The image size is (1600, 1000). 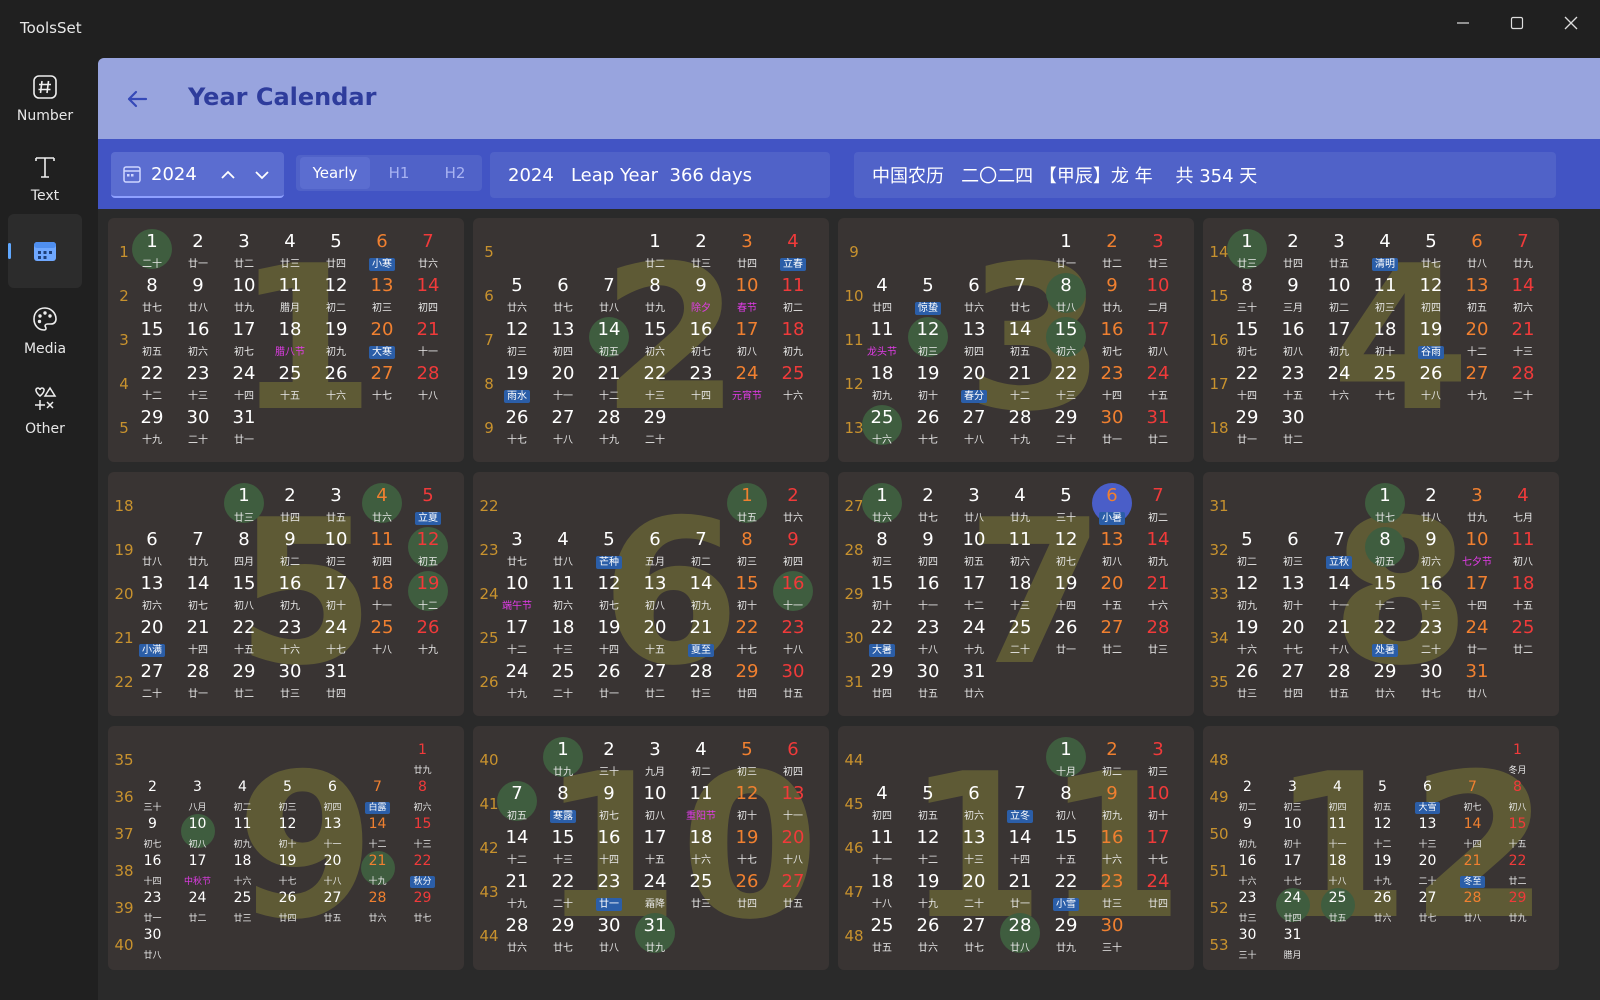 What do you see at coordinates (1517, 759) in the screenshot?
I see `day-cell: 1 冬月` at bounding box center [1517, 759].